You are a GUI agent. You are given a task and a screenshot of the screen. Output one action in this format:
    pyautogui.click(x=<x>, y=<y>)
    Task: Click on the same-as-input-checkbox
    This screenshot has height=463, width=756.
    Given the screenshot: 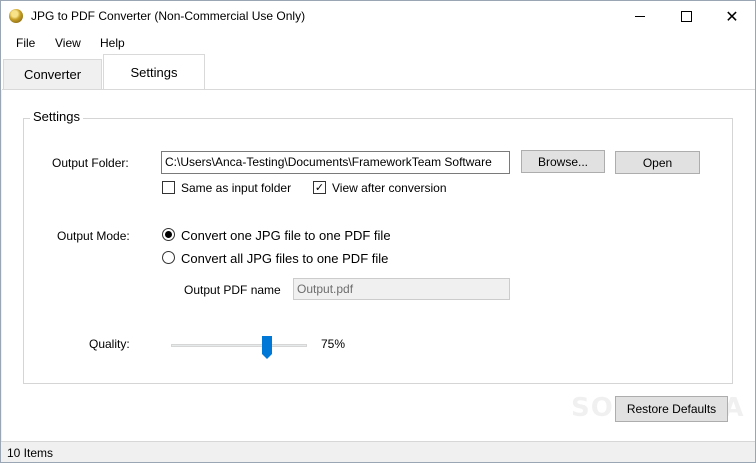 What is the action you would take?
    pyautogui.click(x=168, y=187)
    